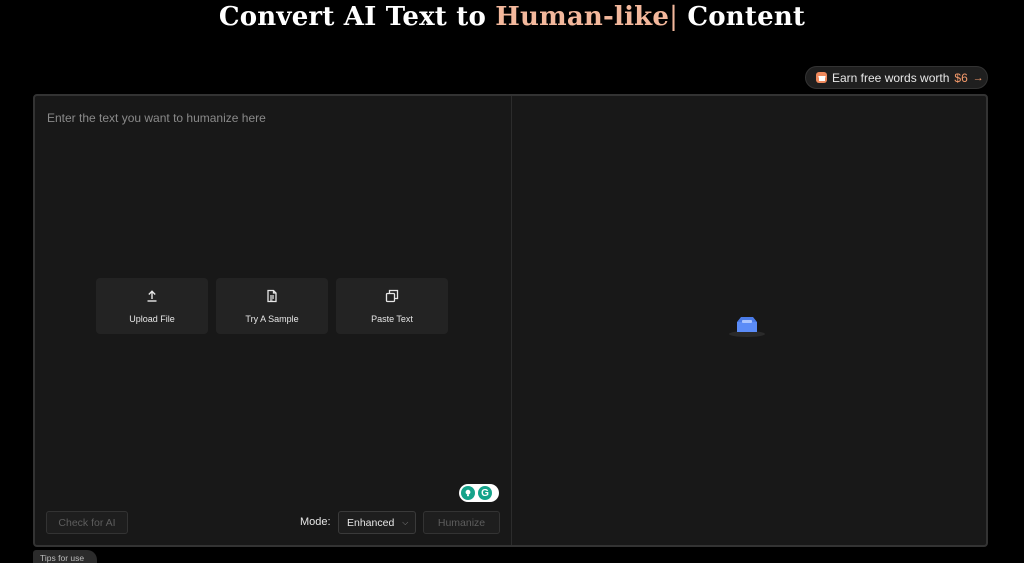  I want to click on lightbulb-icon, so click(468, 493).